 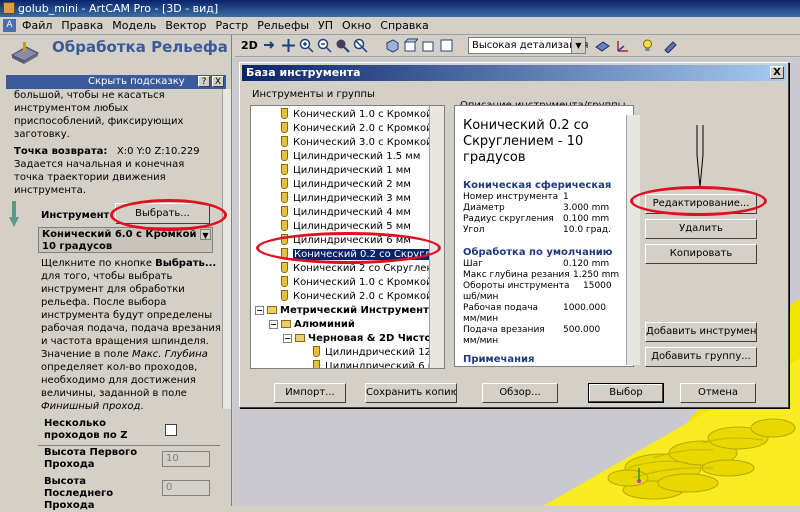 What do you see at coordinates (586, 264) in the screenshot?
I see `param-value: 0.120 mm` at bounding box center [586, 264].